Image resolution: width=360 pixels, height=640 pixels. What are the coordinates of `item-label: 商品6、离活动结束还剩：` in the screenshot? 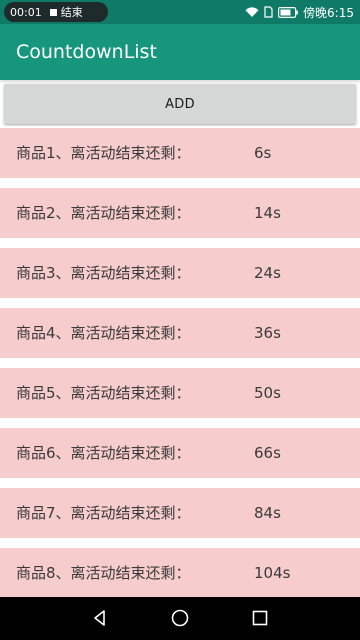 It's located at (103, 453).